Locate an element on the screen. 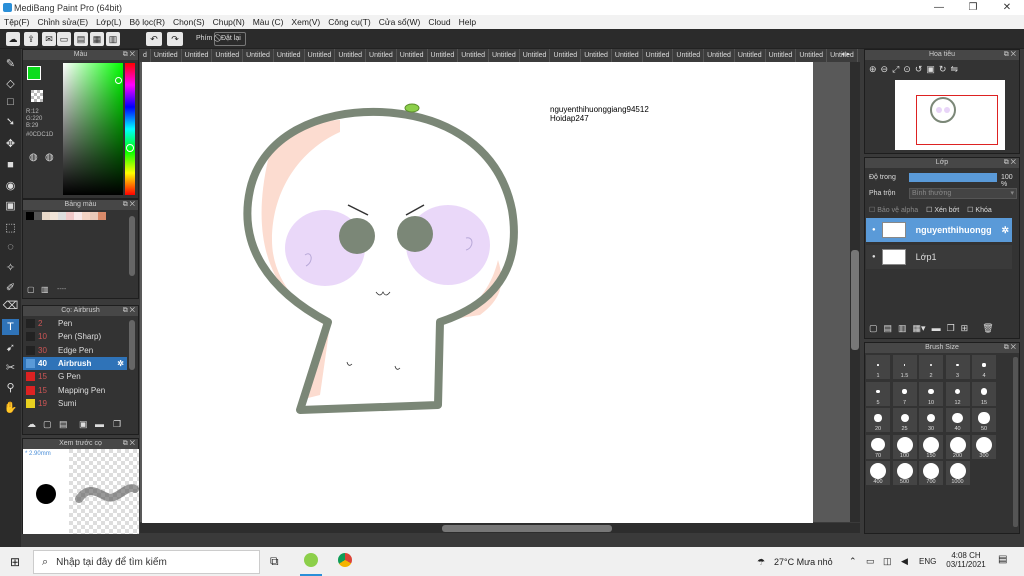 This screenshot has height=576, width=1024. merge-layer-icon: ⊞ is located at coordinates (965, 328).